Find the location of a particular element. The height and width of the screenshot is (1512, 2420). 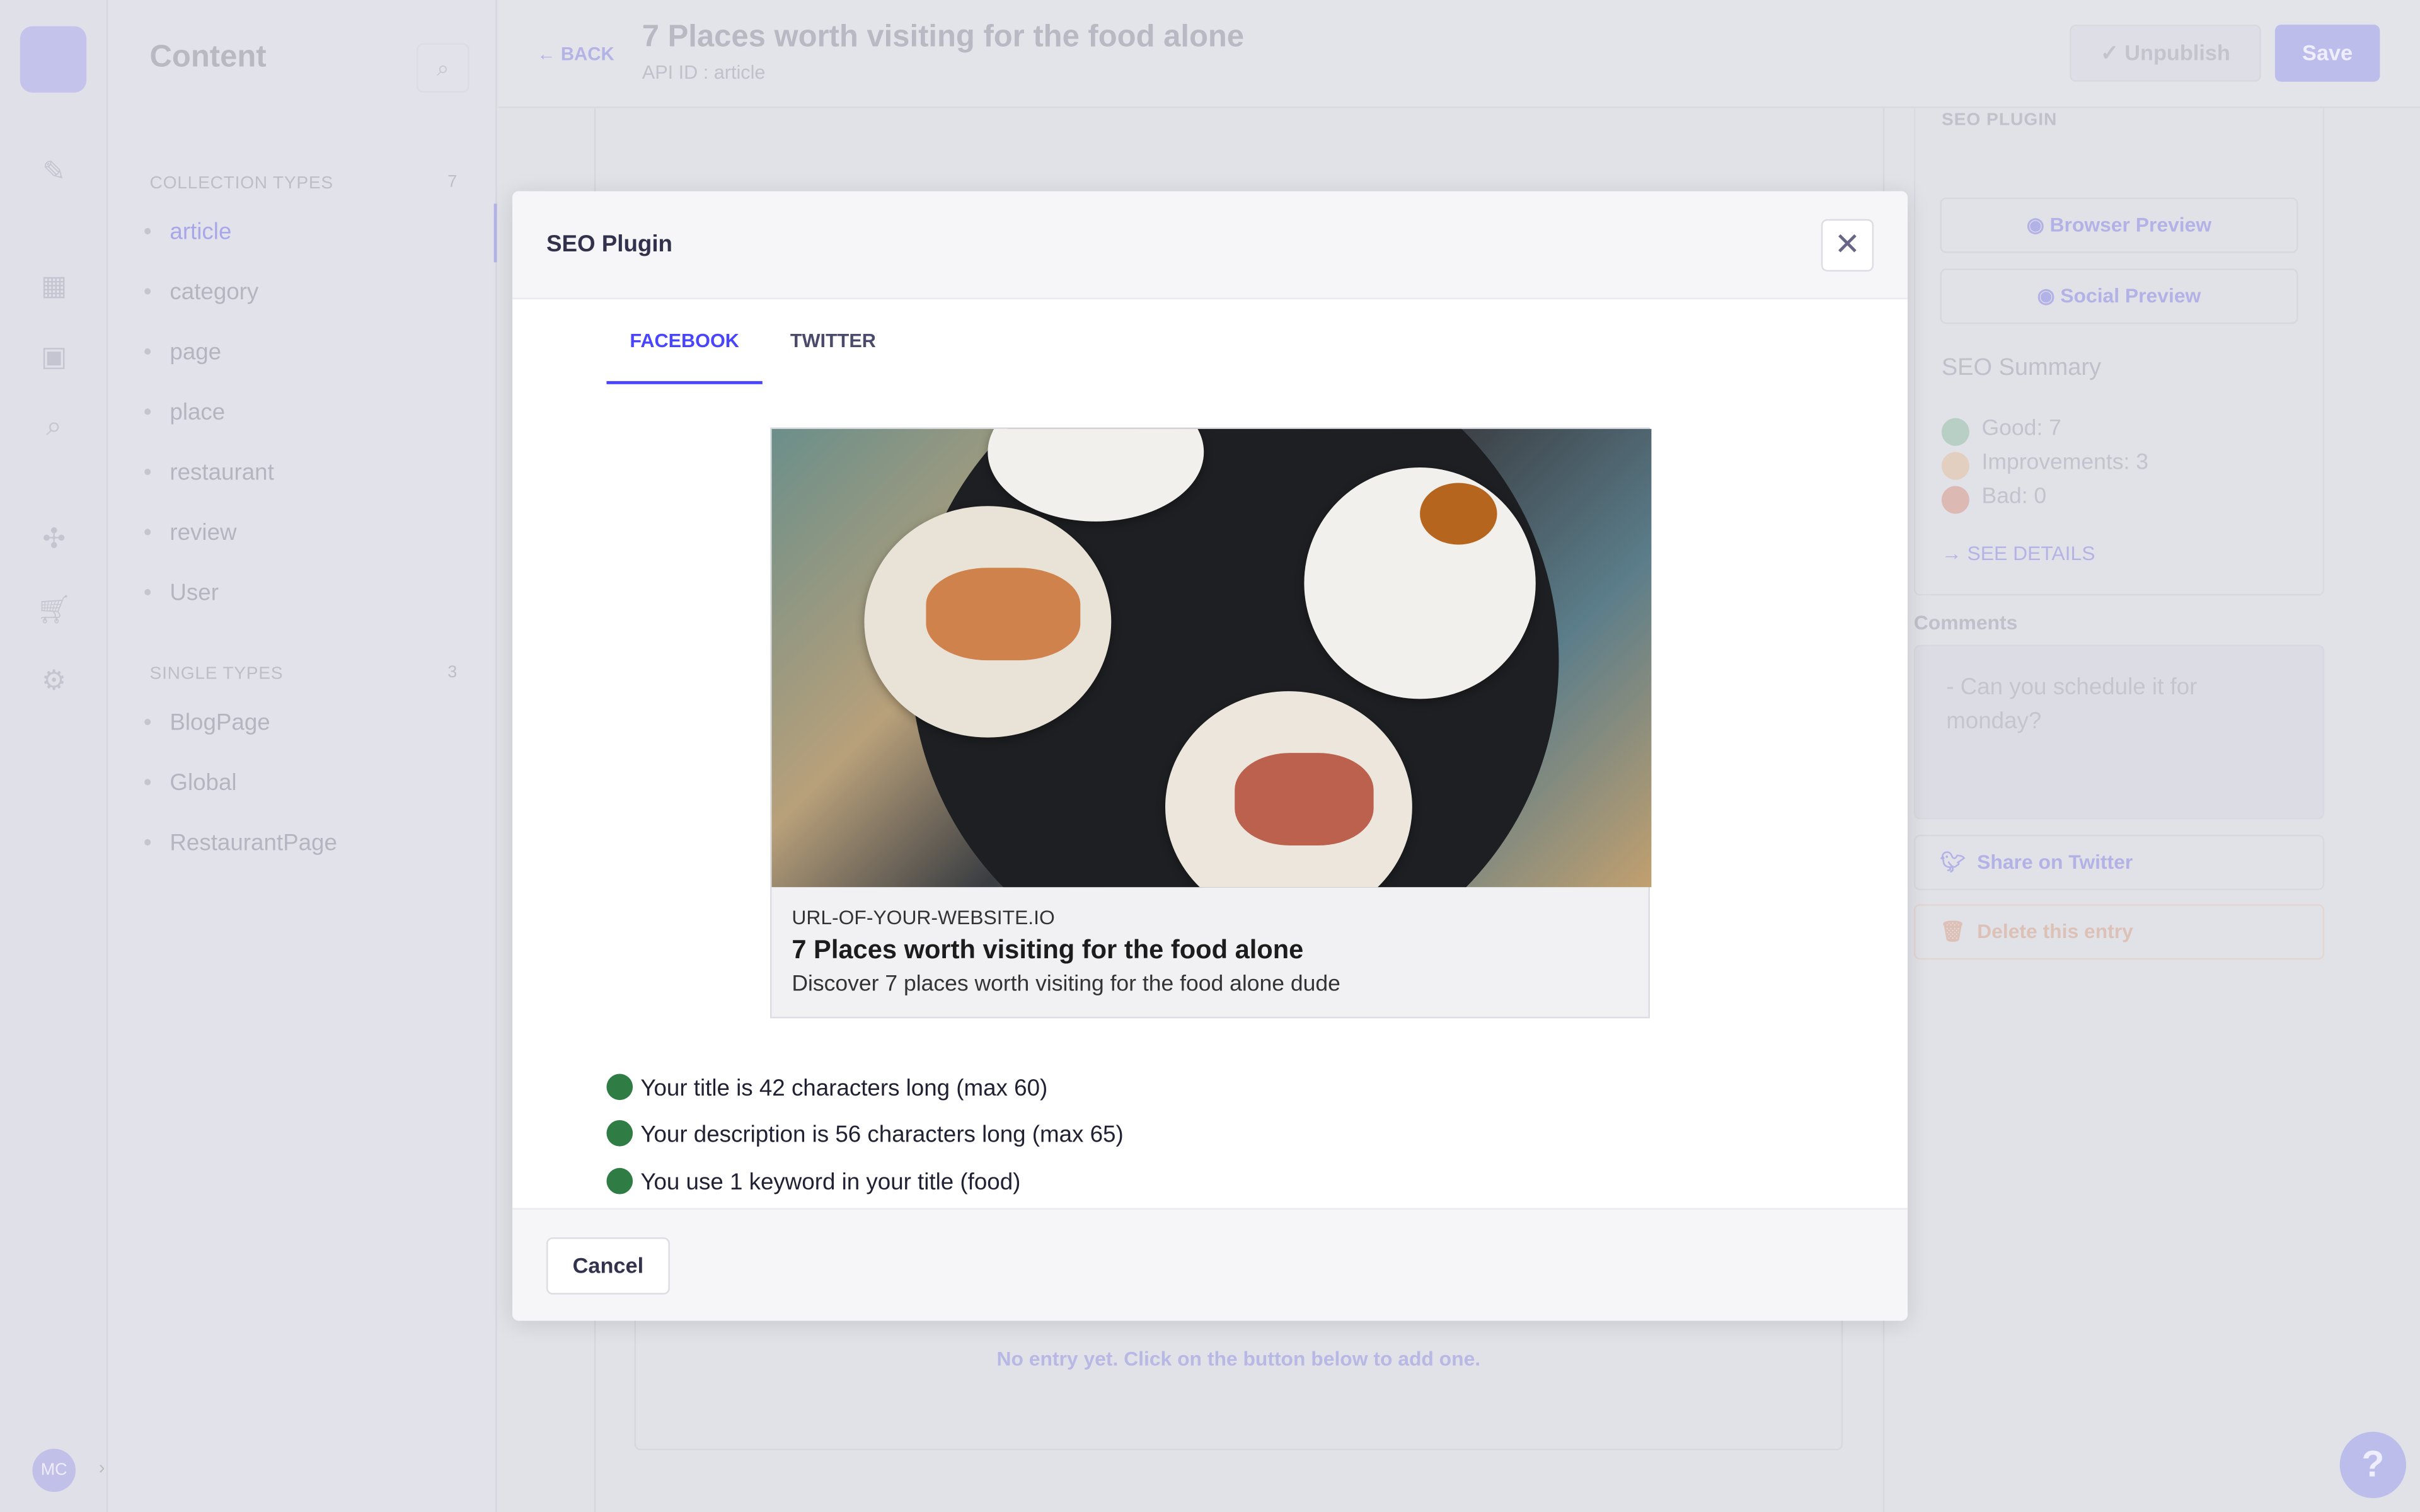

sidebar-item-article: article is located at coordinates (188, 232).